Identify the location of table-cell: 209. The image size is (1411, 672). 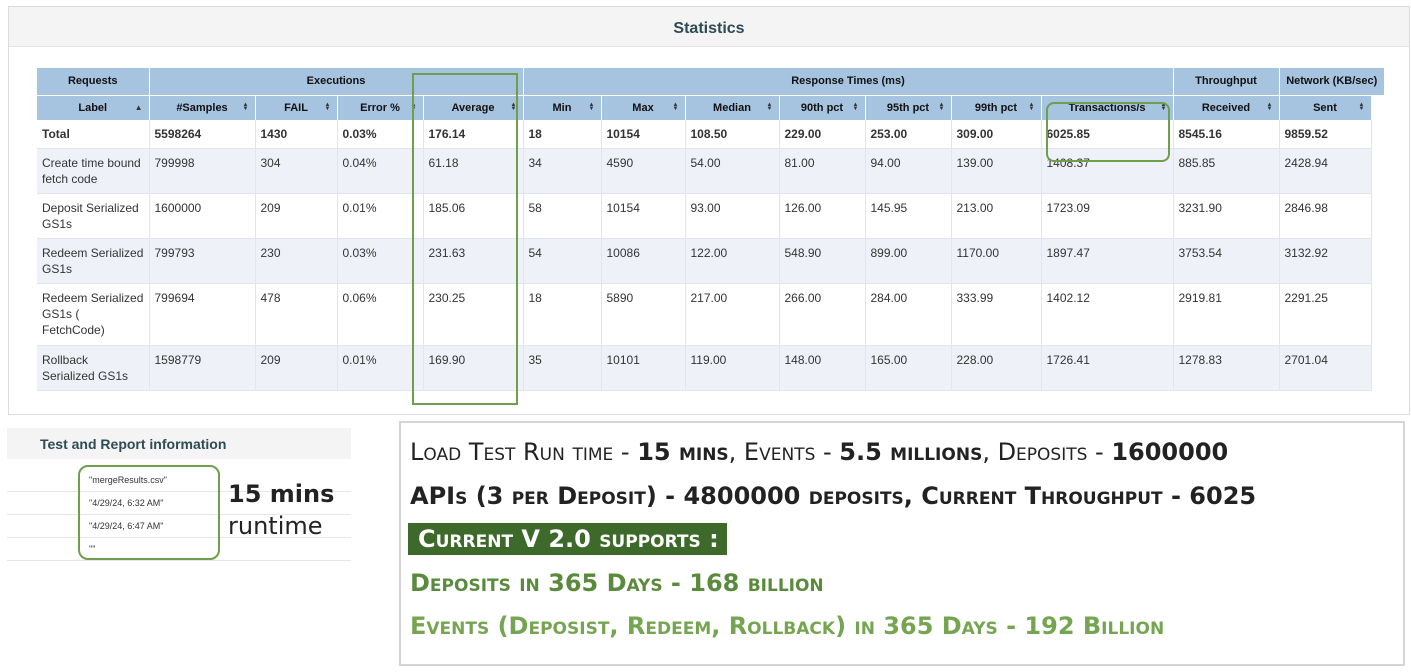
(296, 368).